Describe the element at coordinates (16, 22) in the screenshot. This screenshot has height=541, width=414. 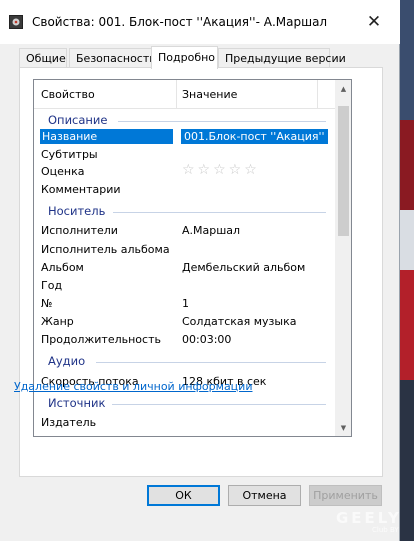
I see `audio-file-icon` at that location.